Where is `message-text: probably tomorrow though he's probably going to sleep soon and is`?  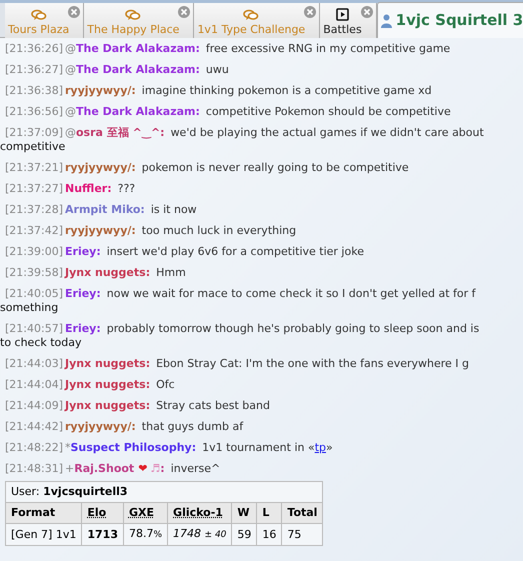
message-text: probably tomorrow though he's probably going to sleep soon and is is located at coordinates (293, 328).